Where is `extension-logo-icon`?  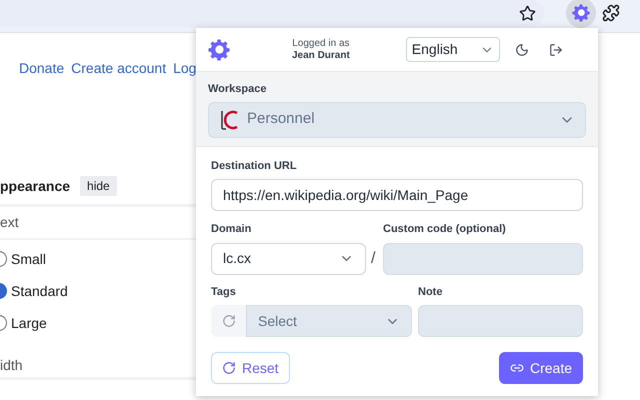
extension-logo-icon is located at coordinates (581, 13).